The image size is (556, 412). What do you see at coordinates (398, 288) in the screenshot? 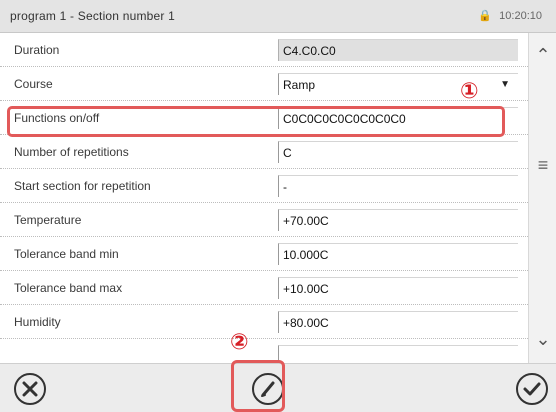
I see `tolerance-max-field: +10.00C` at bounding box center [398, 288].